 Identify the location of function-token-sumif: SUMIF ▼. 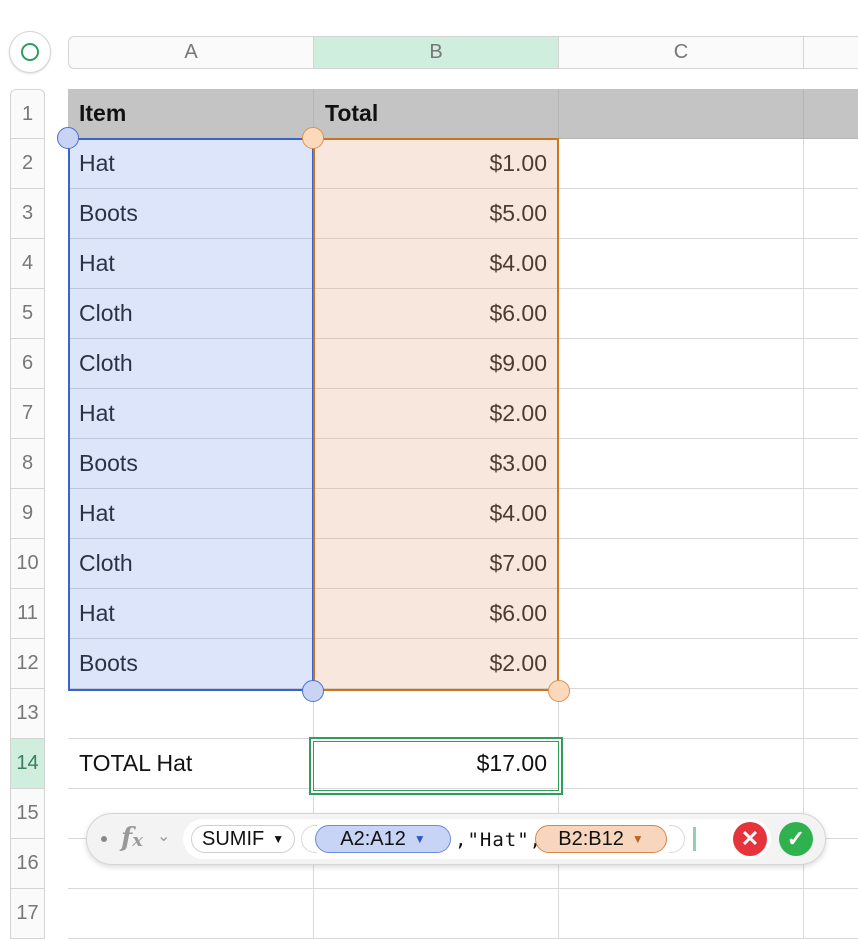
(243, 839).